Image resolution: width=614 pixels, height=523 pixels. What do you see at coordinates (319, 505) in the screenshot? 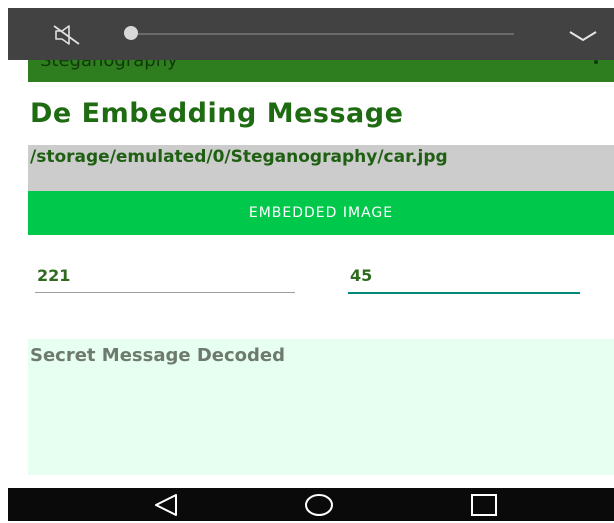
I see `home-icon` at bounding box center [319, 505].